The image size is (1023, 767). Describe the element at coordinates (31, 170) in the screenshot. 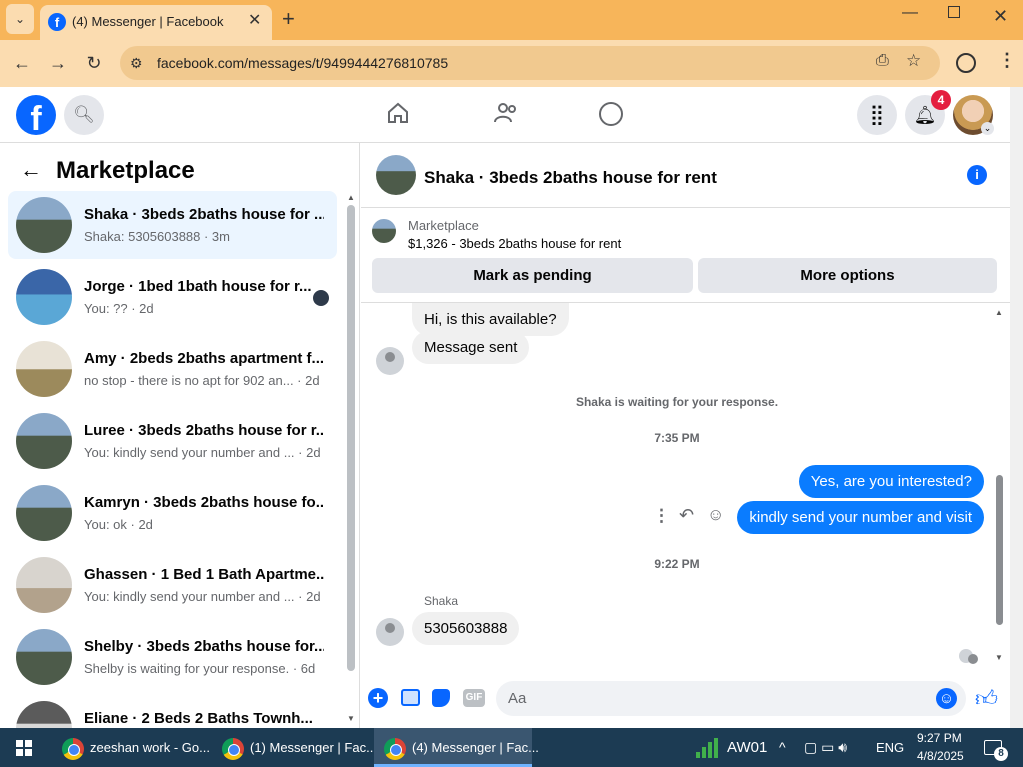

I see `back-arrow-icon: ←` at that location.